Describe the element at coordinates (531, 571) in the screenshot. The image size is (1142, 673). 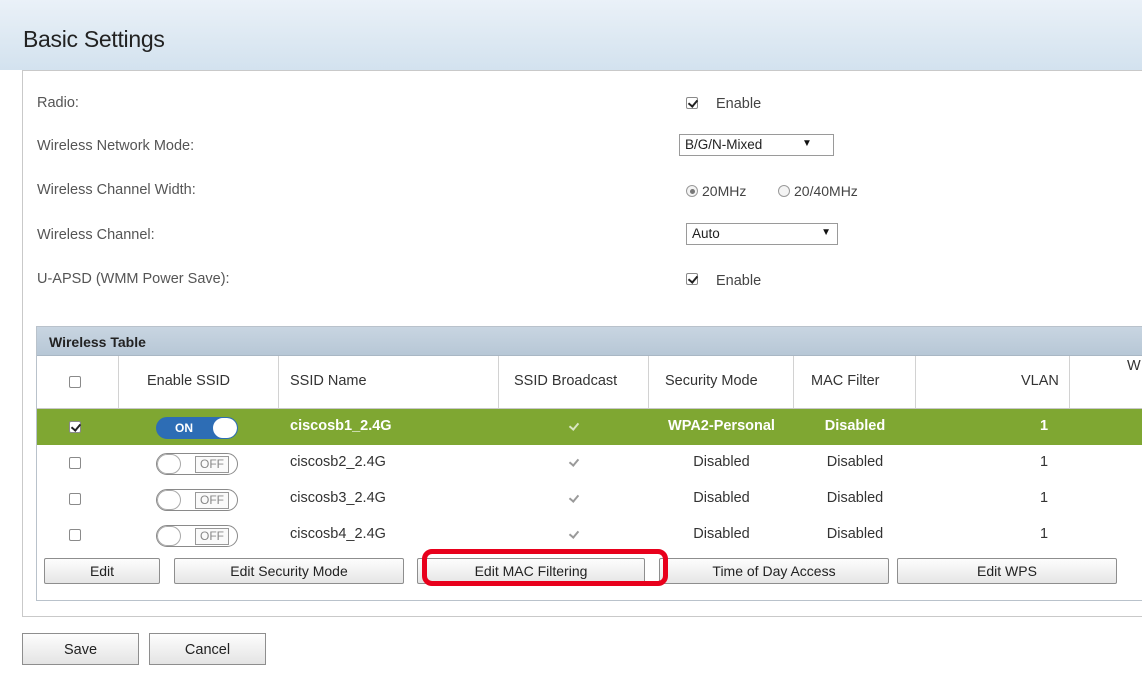
I see `edit-mac-filtering-button: Edit MAC Filtering` at that location.